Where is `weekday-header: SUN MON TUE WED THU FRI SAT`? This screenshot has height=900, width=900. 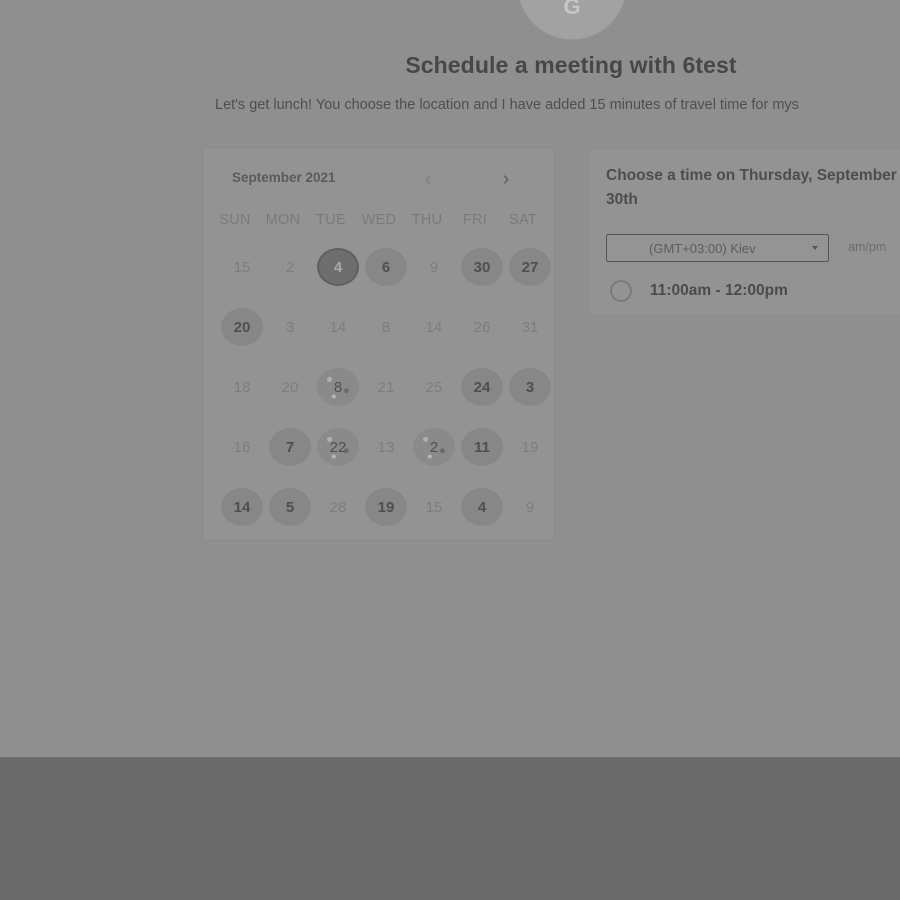 weekday-header: SUN MON TUE WED THU FRI SAT is located at coordinates (379, 220).